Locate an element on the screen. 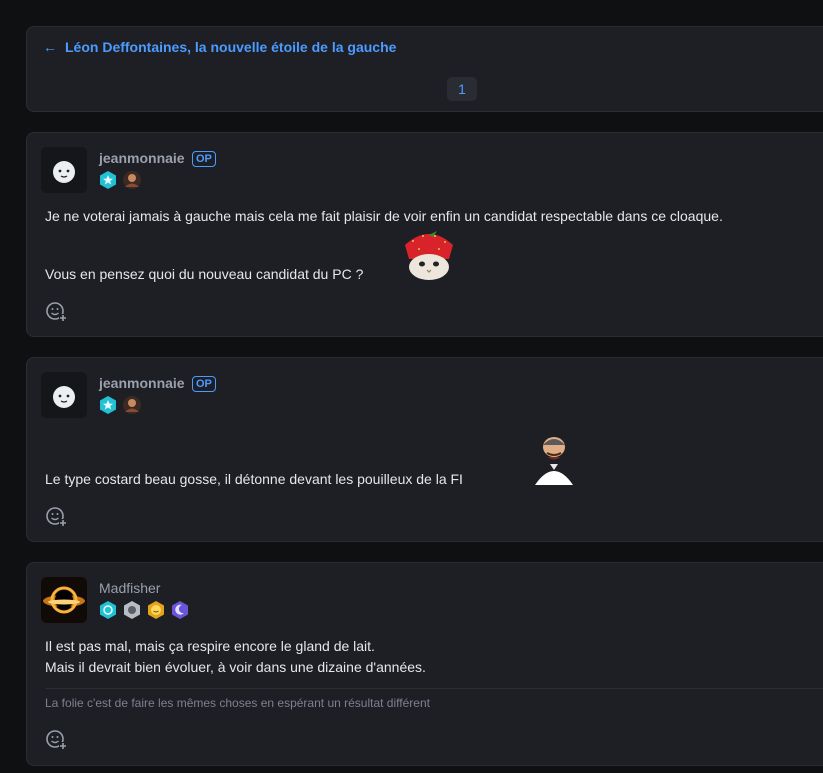 This screenshot has width=823, height=773. smiley-badge-icon is located at coordinates (156, 610).